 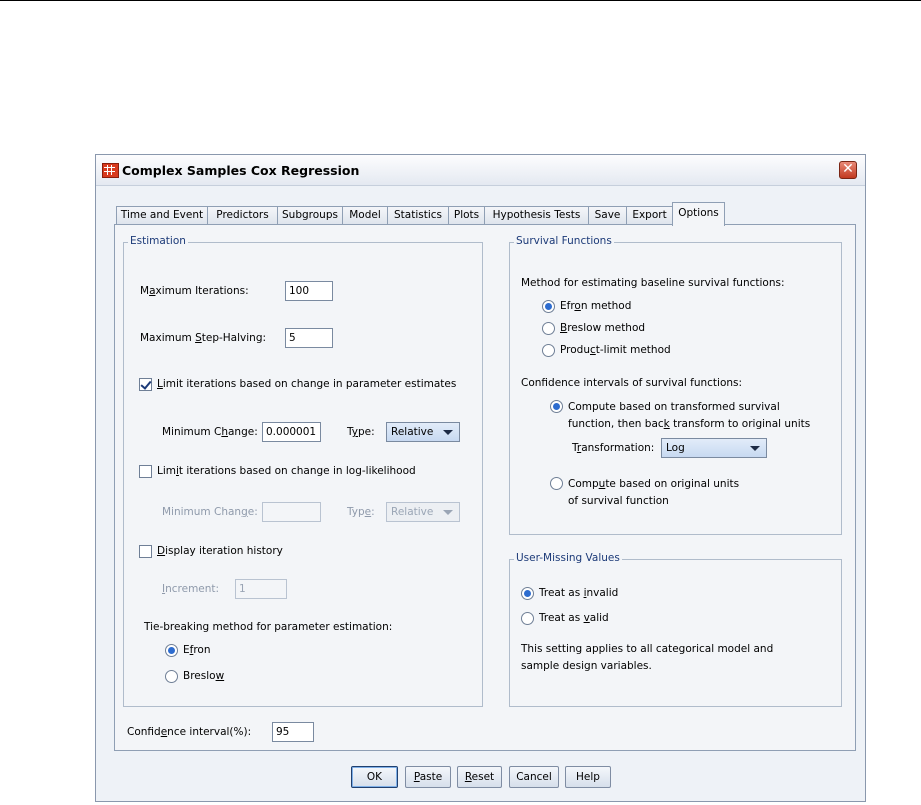 I want to click on ci-original-line2: of survival function, so click(x=618, y=501).